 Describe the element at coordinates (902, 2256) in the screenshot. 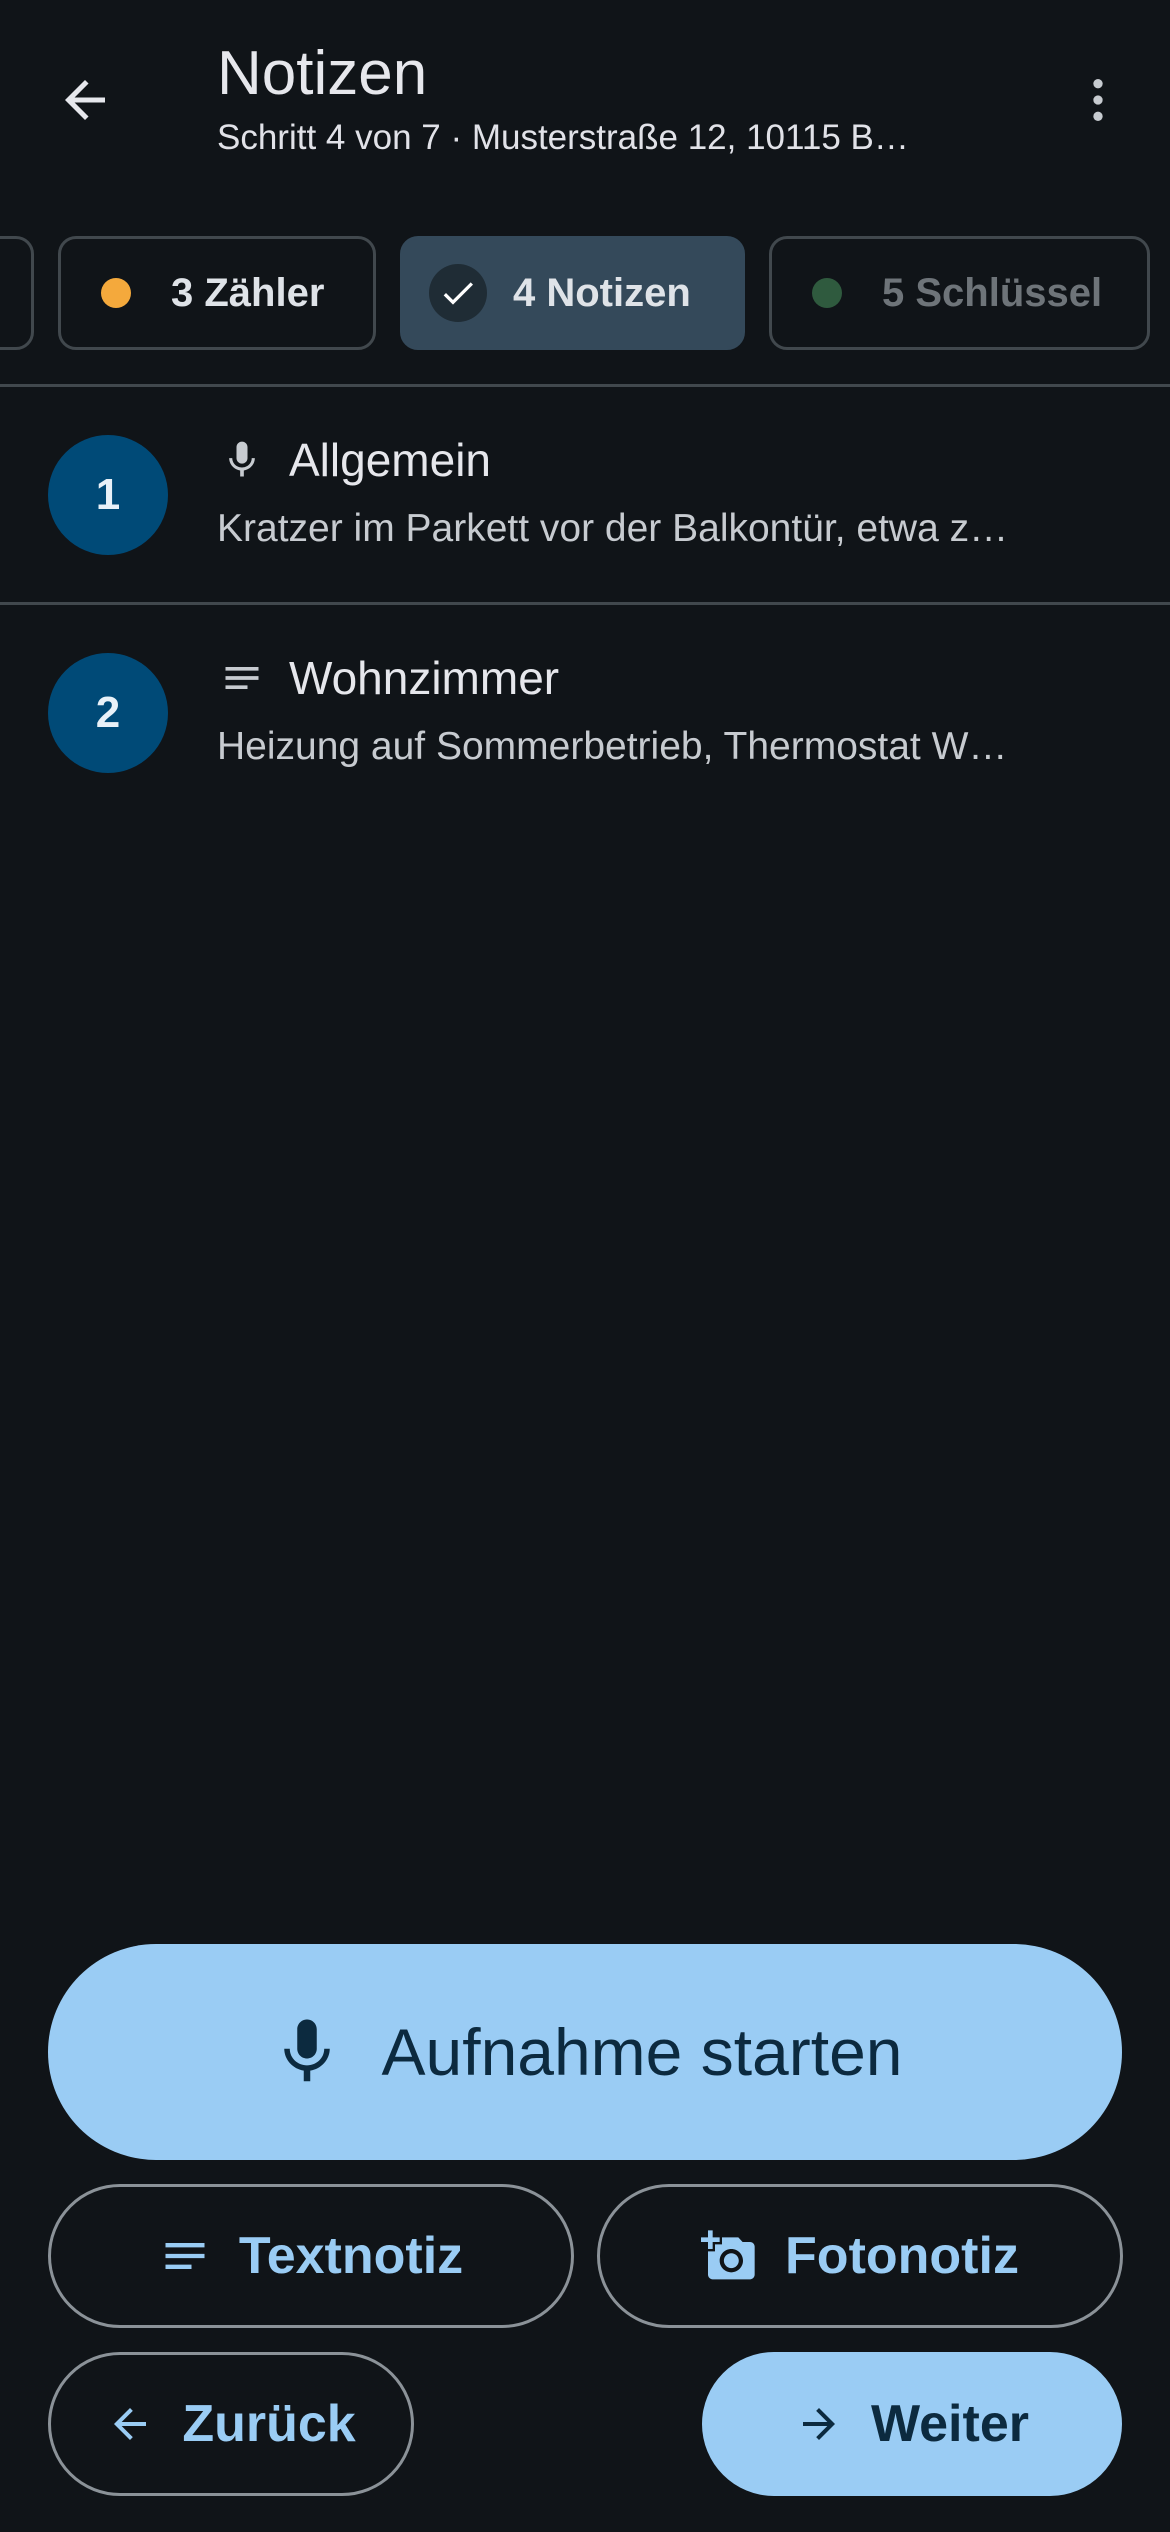

I see `photo-note-label: Fotonotiz` at that location.